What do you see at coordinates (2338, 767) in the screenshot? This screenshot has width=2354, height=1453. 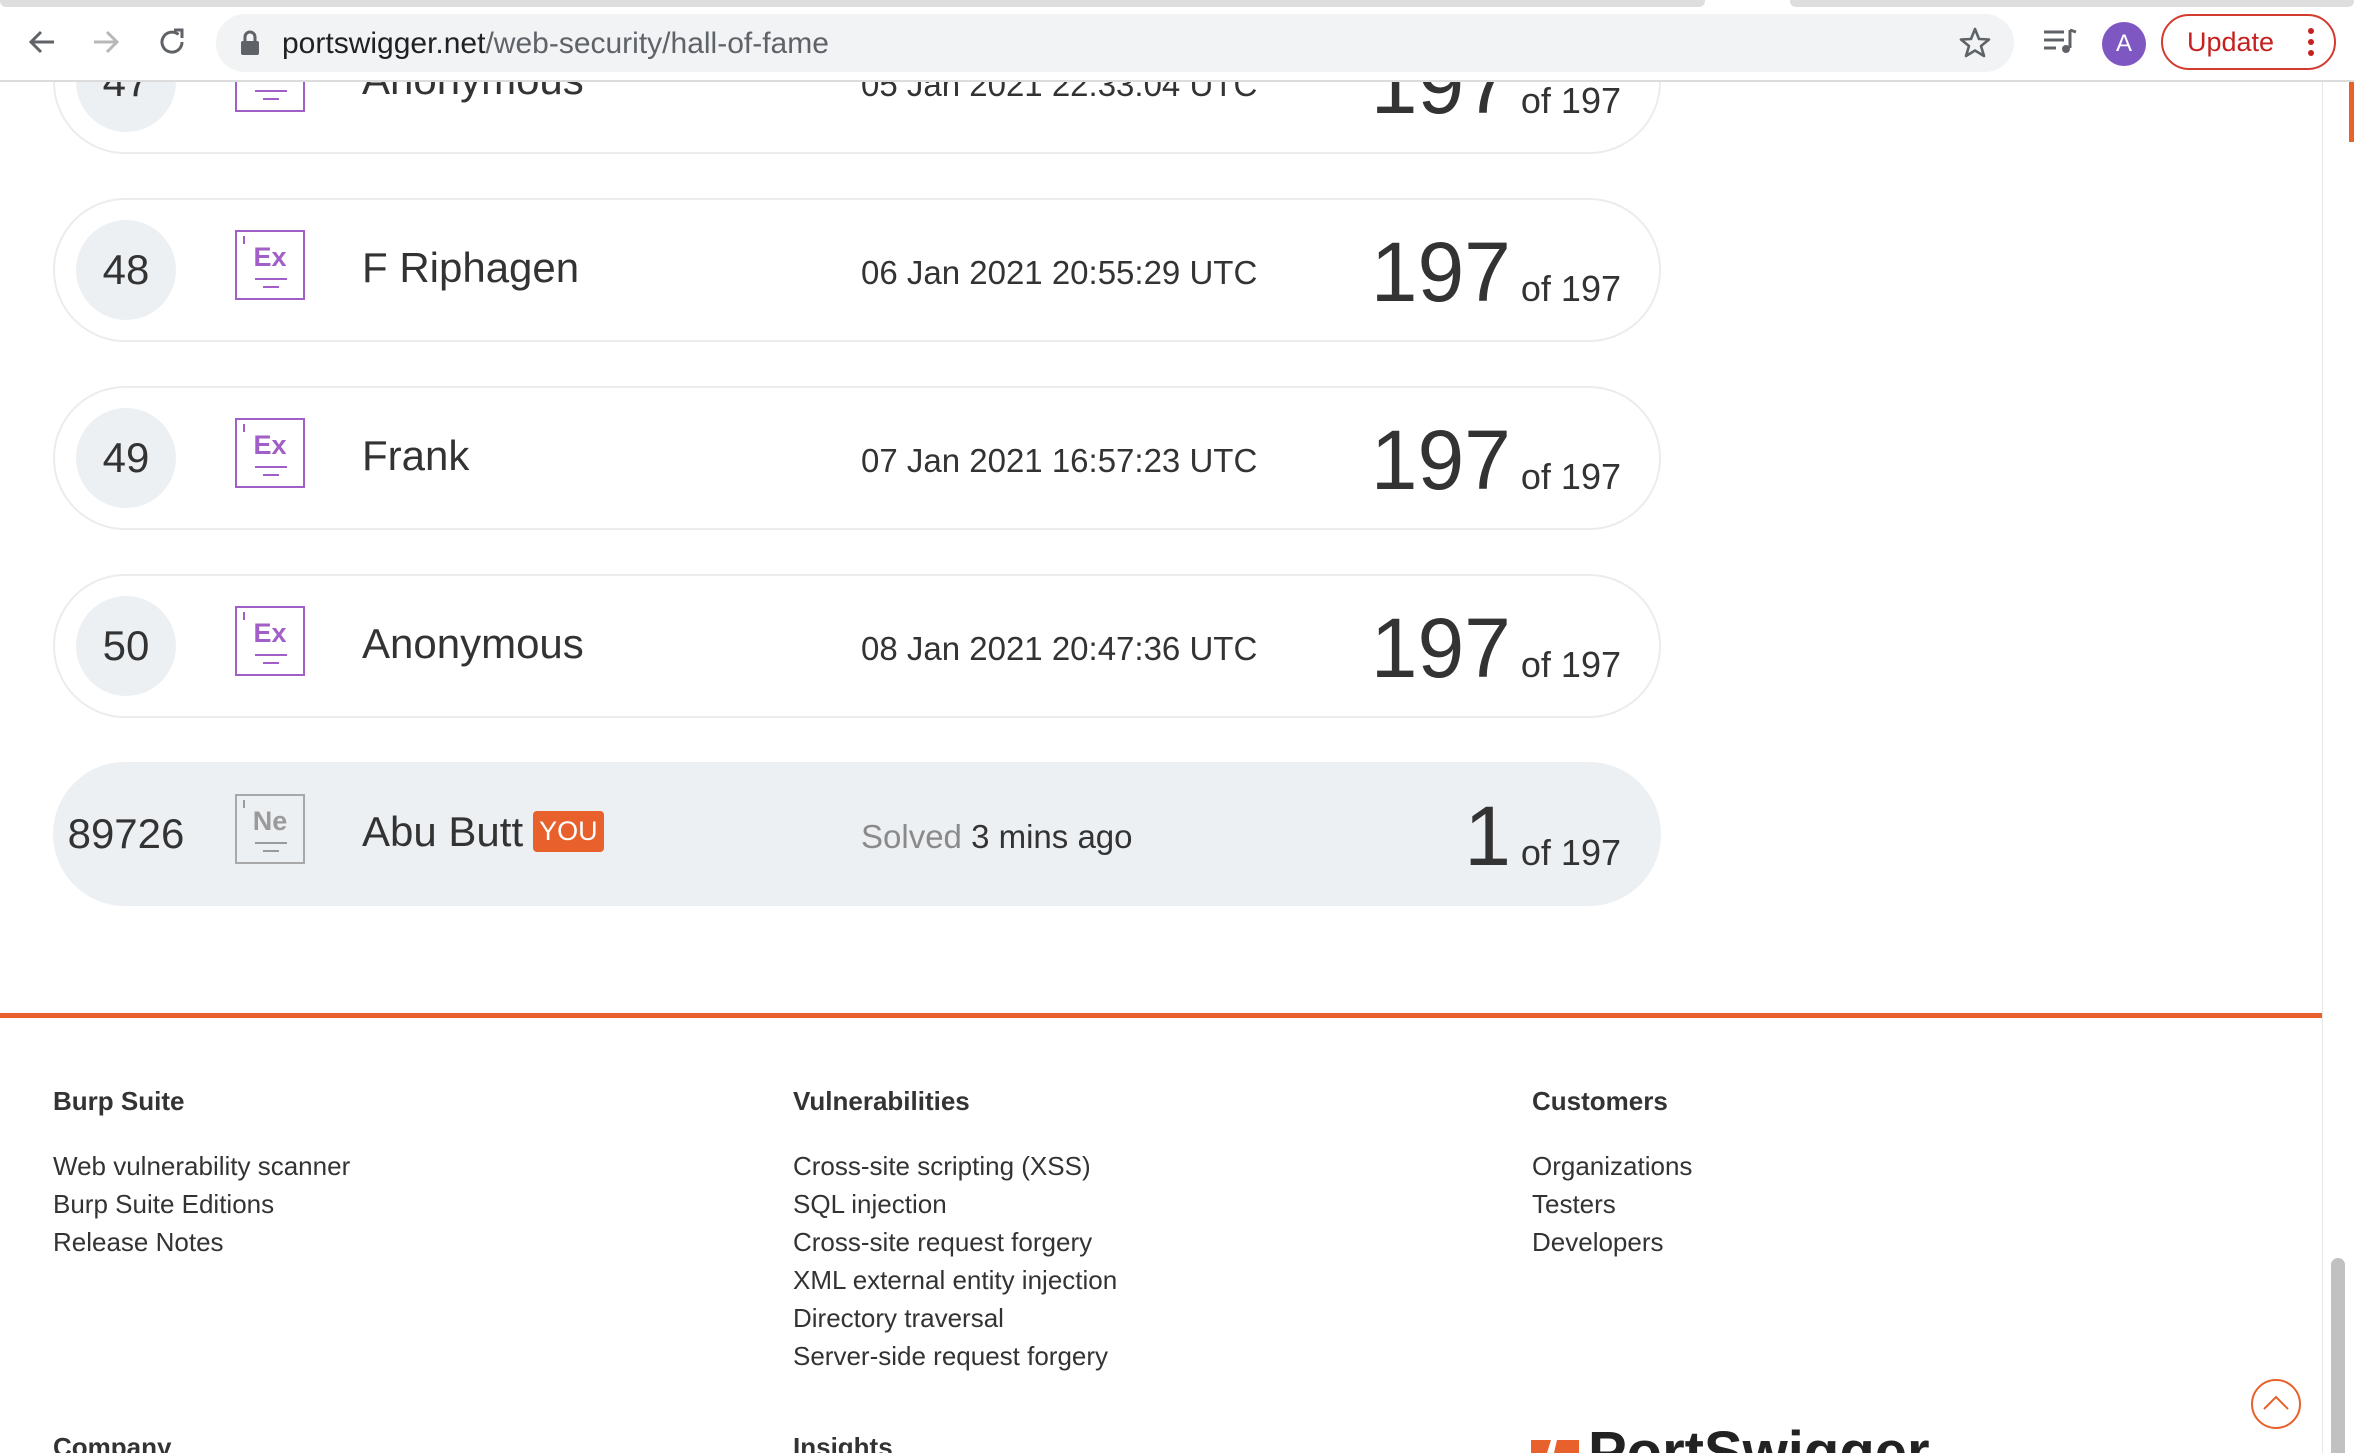 I see `page-scrollbar` at bounding box center [2338, 767].